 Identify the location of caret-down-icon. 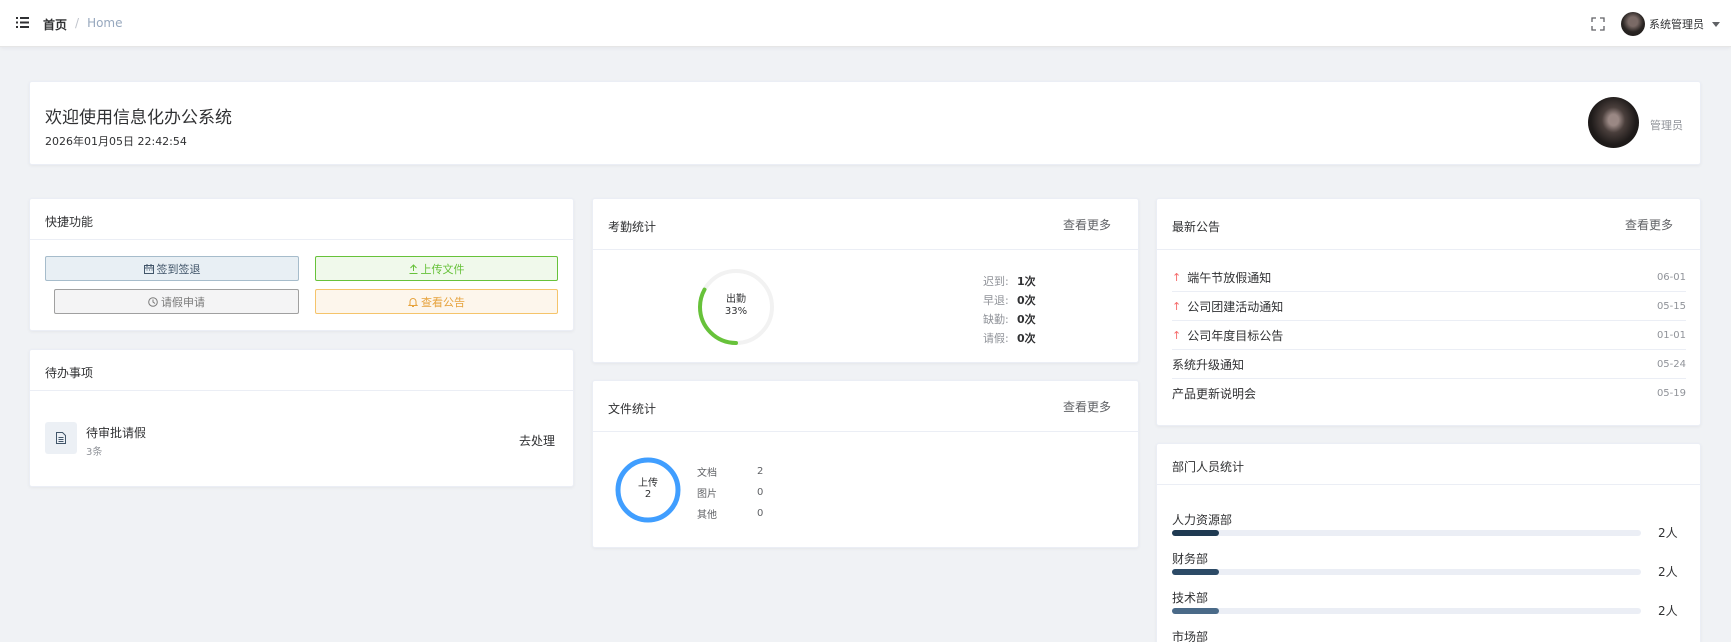
(1716, 24).